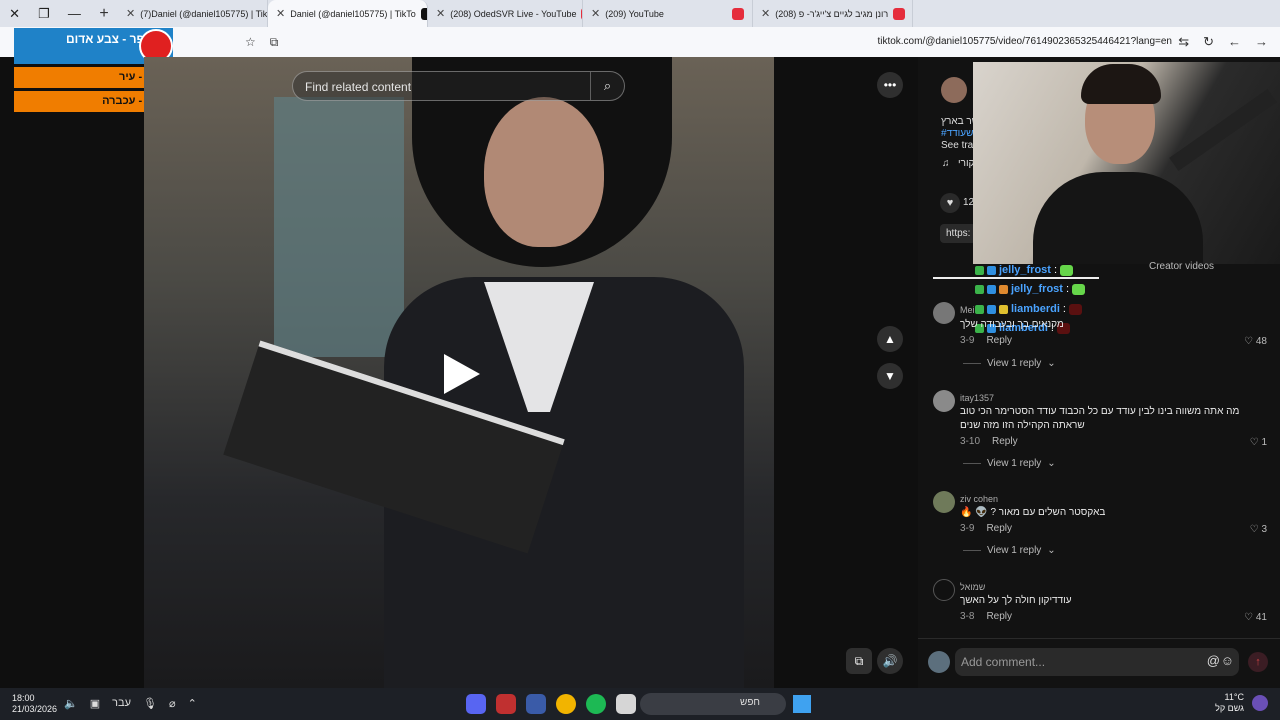 This screenshot has height=720, width=1280. Describe the element at coordinates (14, 14) in the screenshot. I see `close-window-icon: ✕` at that location.